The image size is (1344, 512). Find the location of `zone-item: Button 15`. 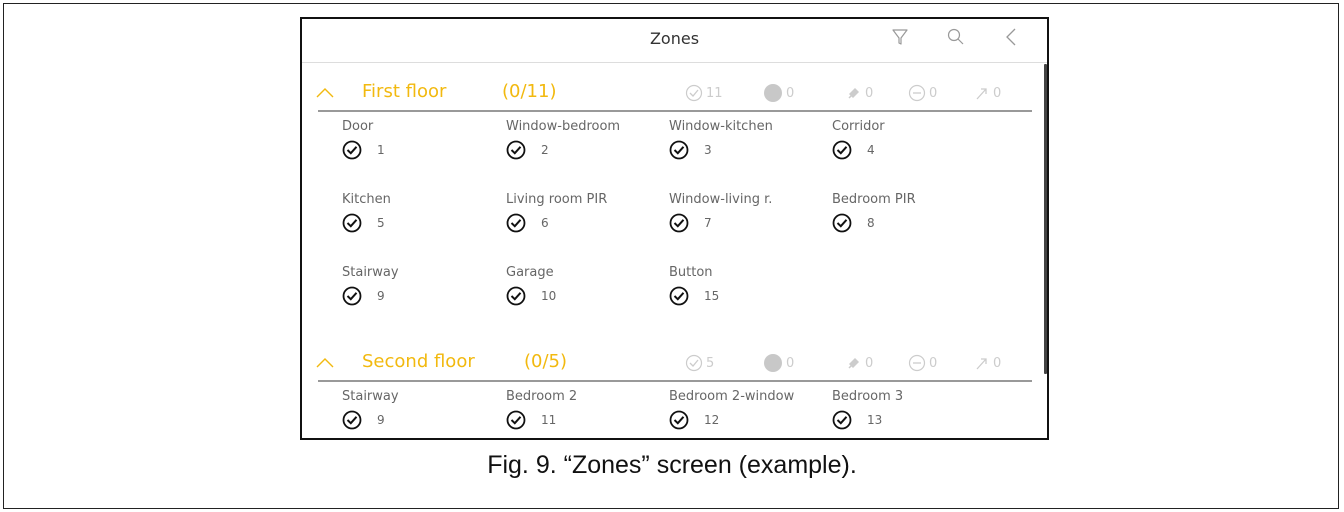

zone-item: Button 15 is located at coordinates (744, 287).